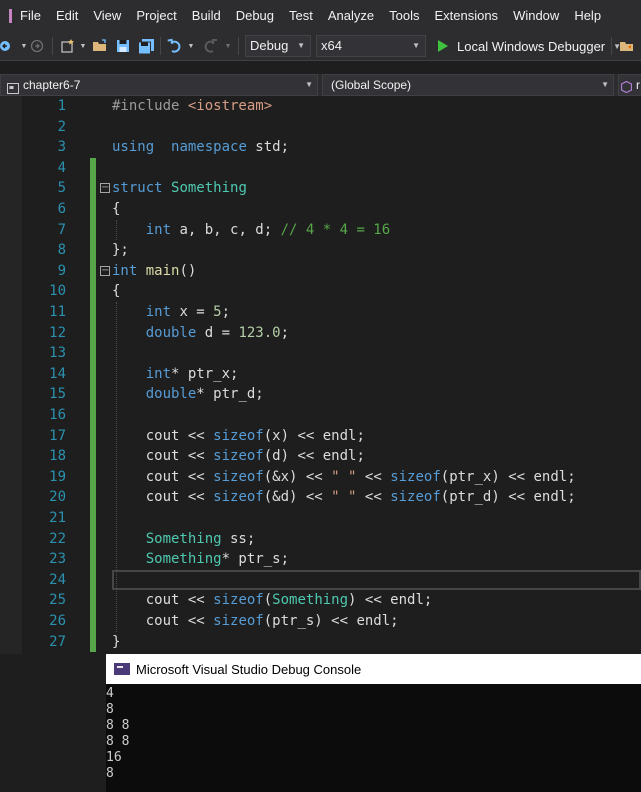 Image resolution: width=641 pixels, height=792 pixels. Describe the element at coordinates (320, 333) in the screenshot. I see `code-line: 12 double d = 123.0;` at that location.